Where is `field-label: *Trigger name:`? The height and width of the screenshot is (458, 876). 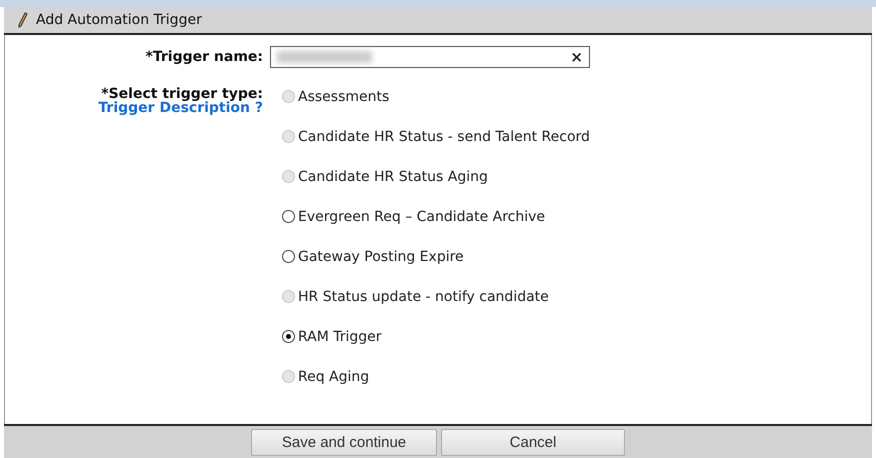 field-label: *Trigger name: is located at coordinates (204, 57).